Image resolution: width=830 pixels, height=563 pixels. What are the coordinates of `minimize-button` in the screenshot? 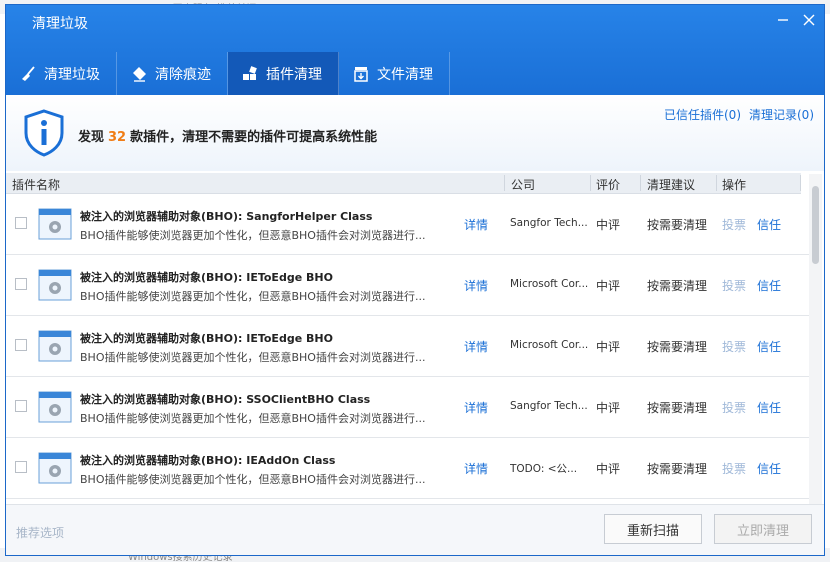 It's located at (783, 20).